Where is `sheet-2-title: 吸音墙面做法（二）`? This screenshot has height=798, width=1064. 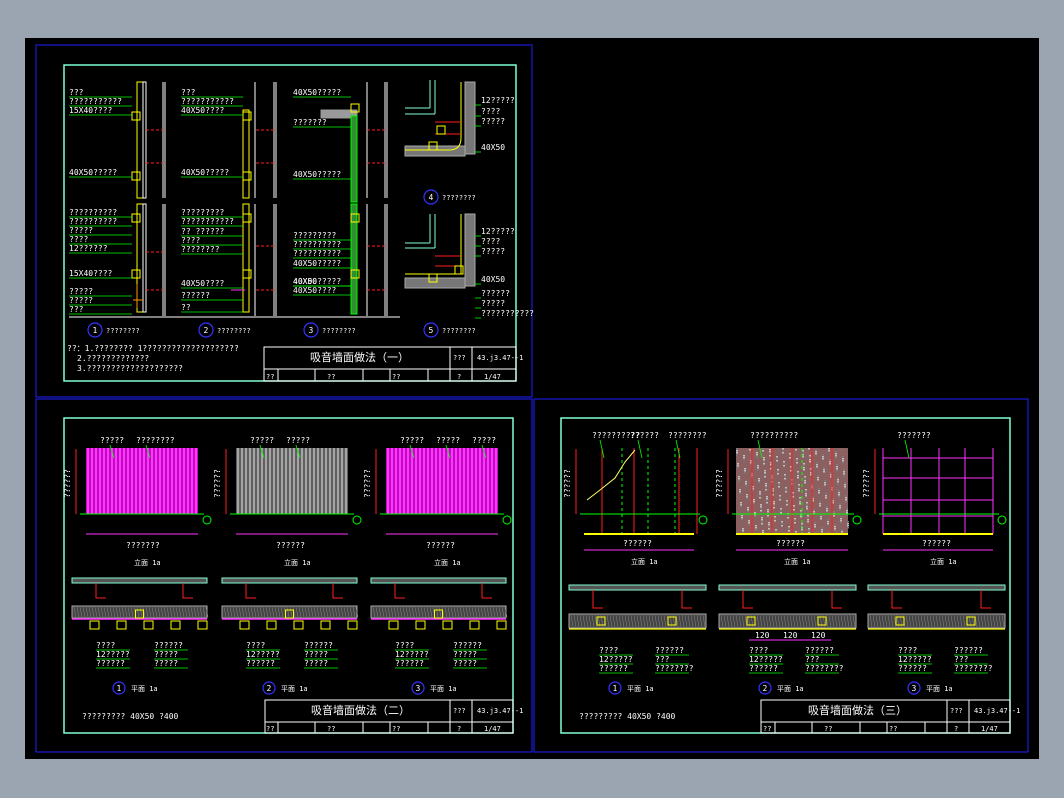 sheet-2-title: 吸音墙面做法（二） is located at coordinates (360, 710).